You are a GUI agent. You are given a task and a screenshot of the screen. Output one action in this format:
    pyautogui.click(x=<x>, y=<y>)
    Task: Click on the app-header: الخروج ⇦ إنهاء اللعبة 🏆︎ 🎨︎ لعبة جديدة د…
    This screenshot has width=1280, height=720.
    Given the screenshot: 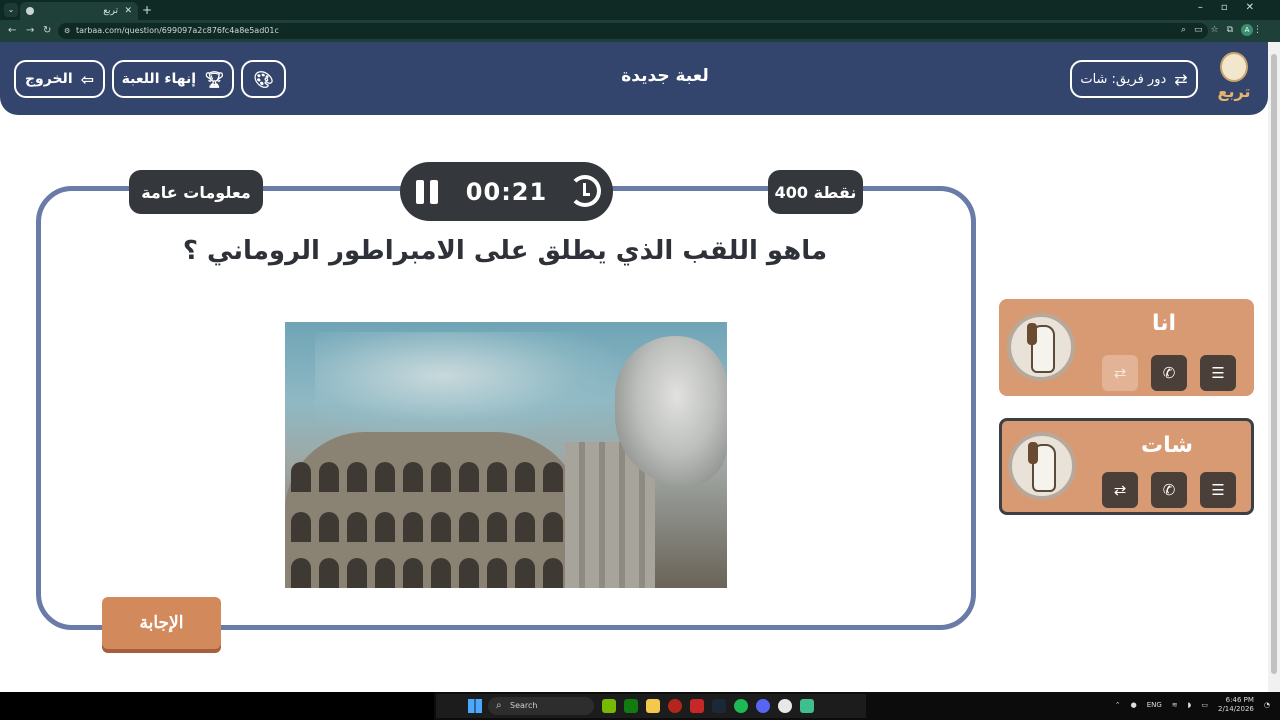 What is the action you would take?
    pyautogui.click(x=634, y=78)
    